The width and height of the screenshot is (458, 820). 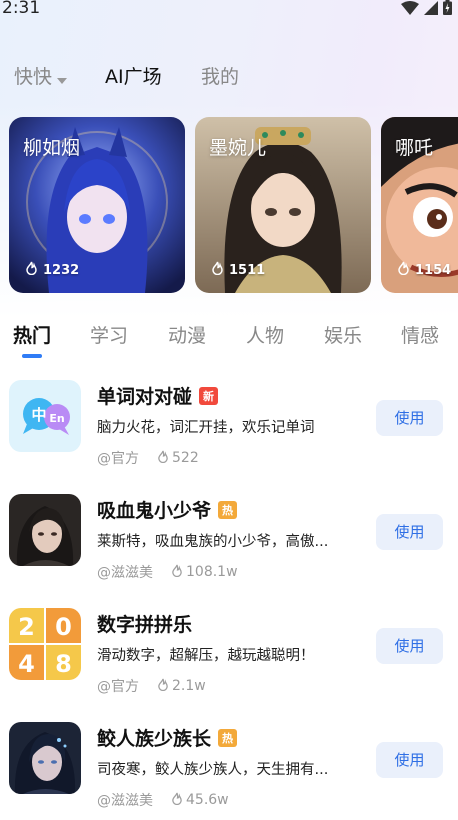 What do you see at coordinates (212, 572) in the screenshot?
I see `item-uses-count: 108.1w` at bounding box center [212, 572].